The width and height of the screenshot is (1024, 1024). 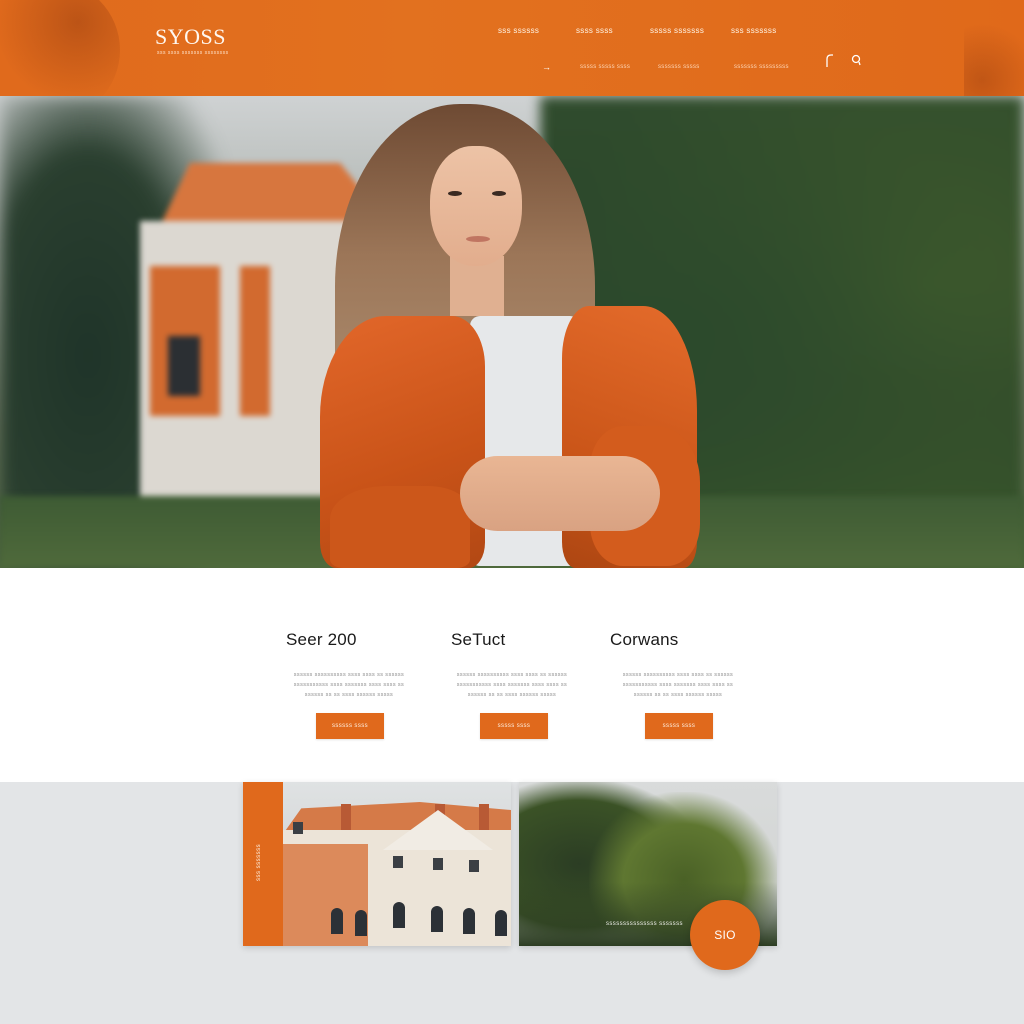 What do you see at coordinates (644, 924) in the screenshot?
I see `card-caption: sssssssssssssss sssssss` at bounding box center [644, 924].